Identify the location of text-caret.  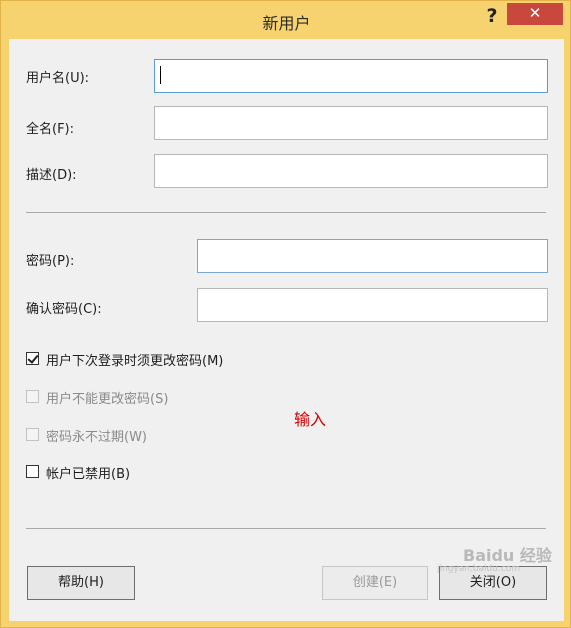
(160, 75).